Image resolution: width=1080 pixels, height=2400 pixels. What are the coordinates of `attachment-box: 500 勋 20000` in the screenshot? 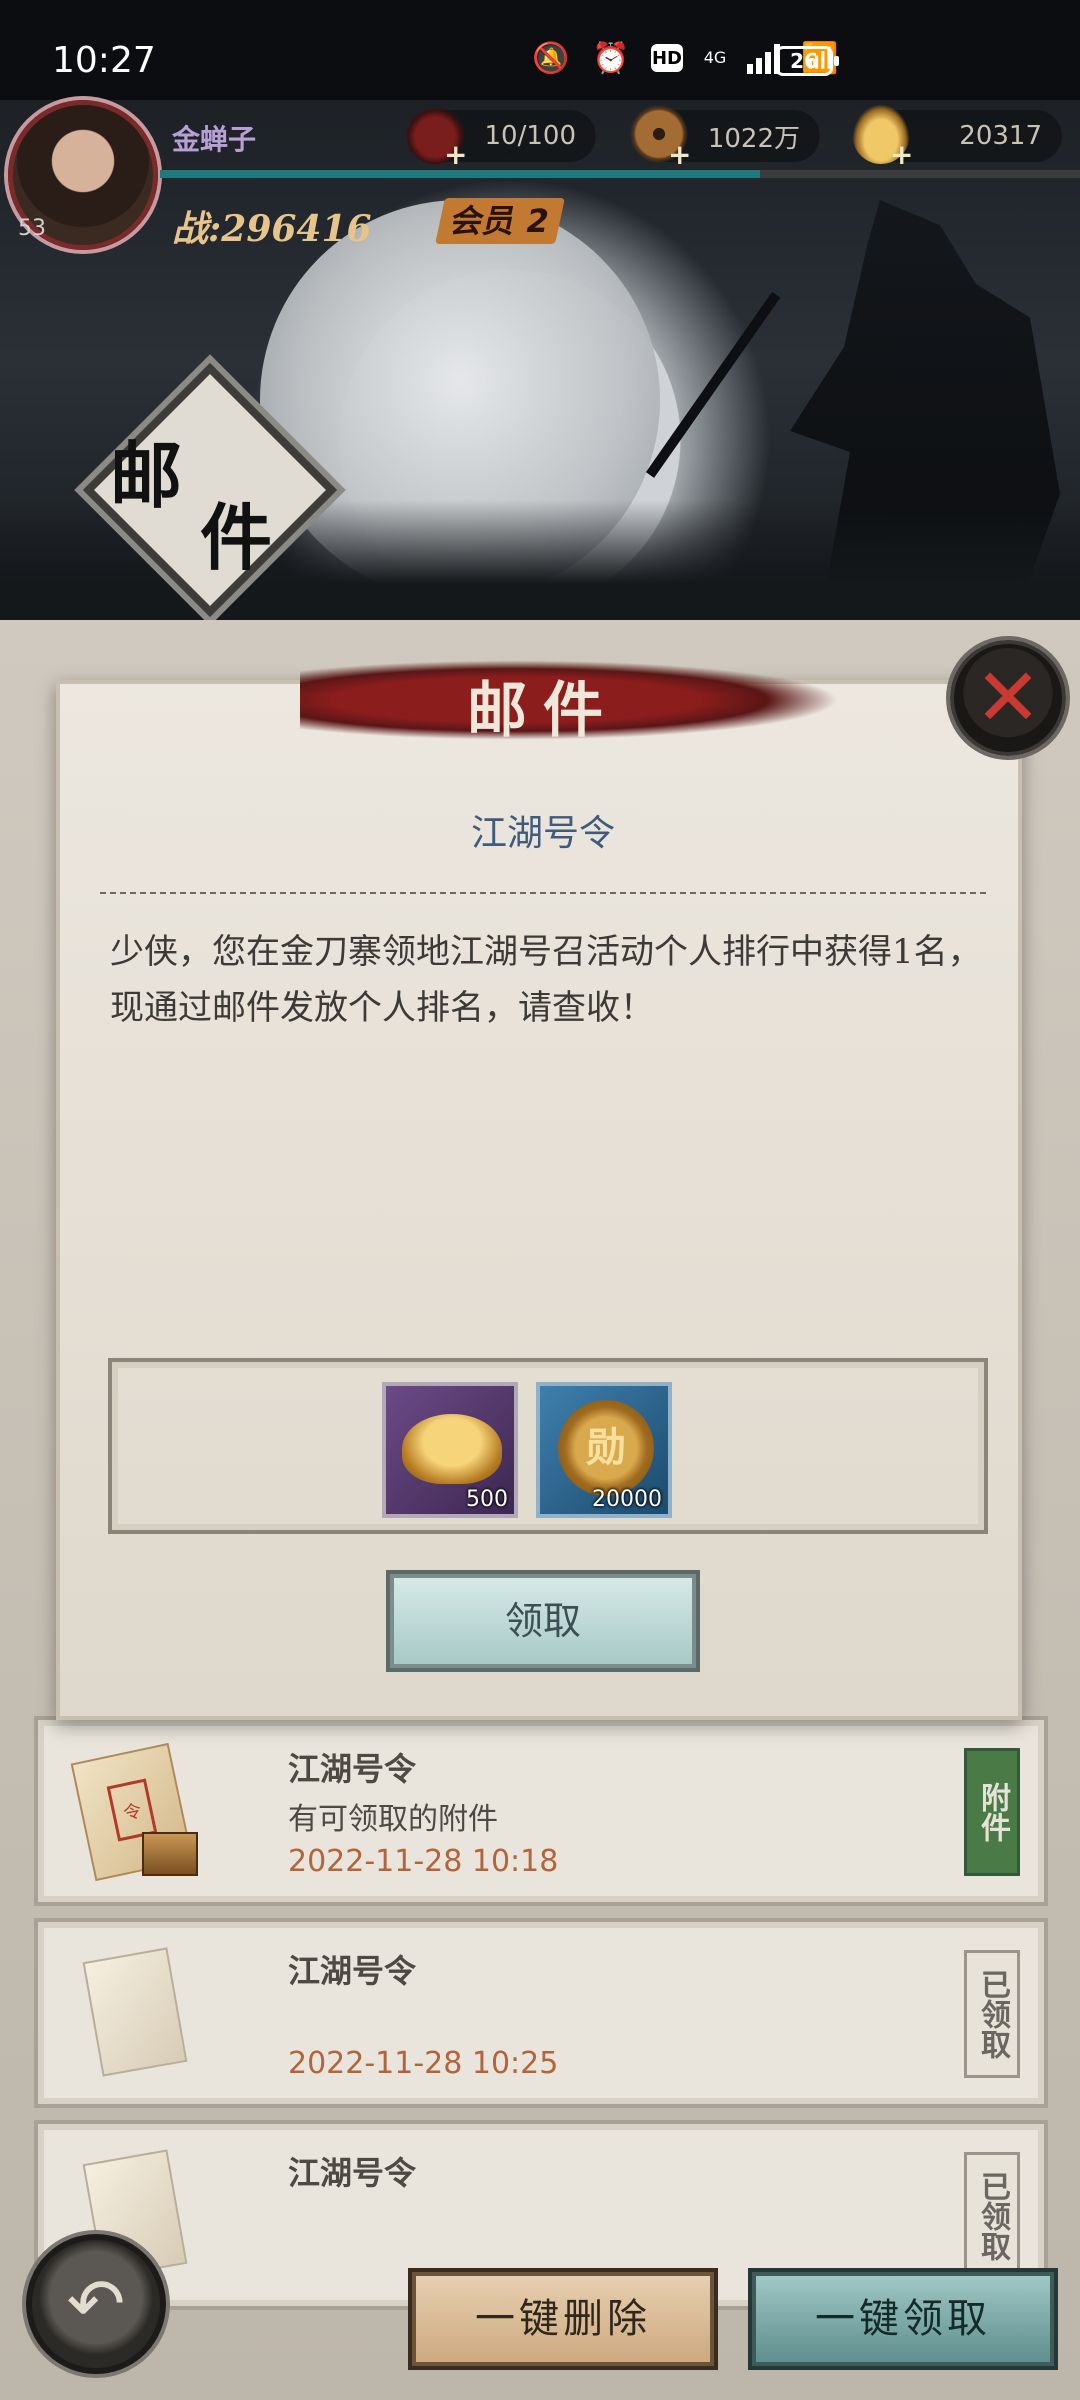 It's located at (548, 1446).